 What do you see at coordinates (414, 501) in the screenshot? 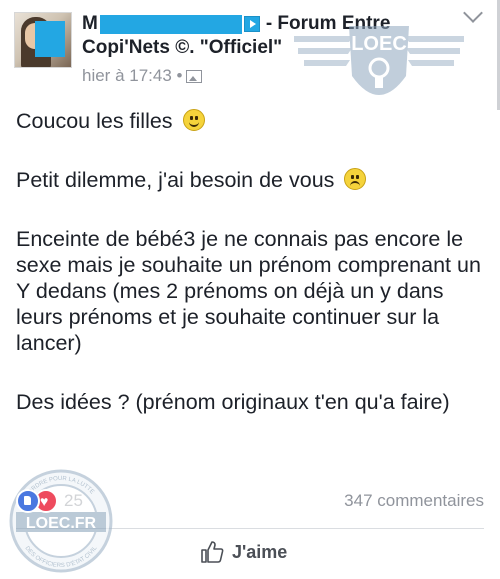
I see `comments-count-link: 347 commentaires` at bounding box center [414, 501].